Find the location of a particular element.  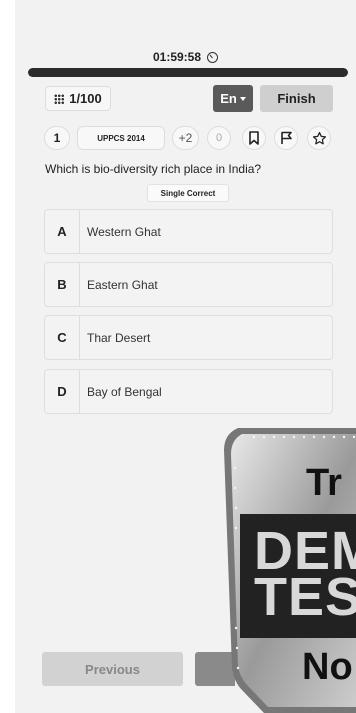

timer: 01:59:58 is located at coordinates (185, 57).